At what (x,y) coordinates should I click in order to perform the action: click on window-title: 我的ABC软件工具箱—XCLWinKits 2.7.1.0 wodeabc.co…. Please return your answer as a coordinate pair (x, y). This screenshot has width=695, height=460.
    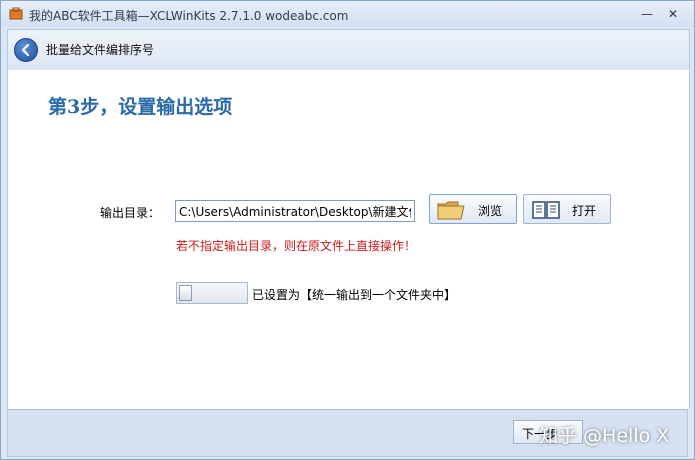
    Looking at the image, I should click on (189, 16).